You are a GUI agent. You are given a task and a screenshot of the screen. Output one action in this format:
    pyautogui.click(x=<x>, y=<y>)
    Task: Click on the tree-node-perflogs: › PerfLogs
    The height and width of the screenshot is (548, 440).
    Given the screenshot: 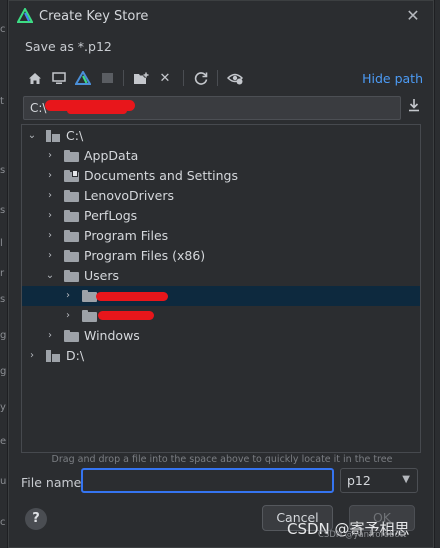 What is the action you would take?
    pyautogui.click(x=221, y=216)
    